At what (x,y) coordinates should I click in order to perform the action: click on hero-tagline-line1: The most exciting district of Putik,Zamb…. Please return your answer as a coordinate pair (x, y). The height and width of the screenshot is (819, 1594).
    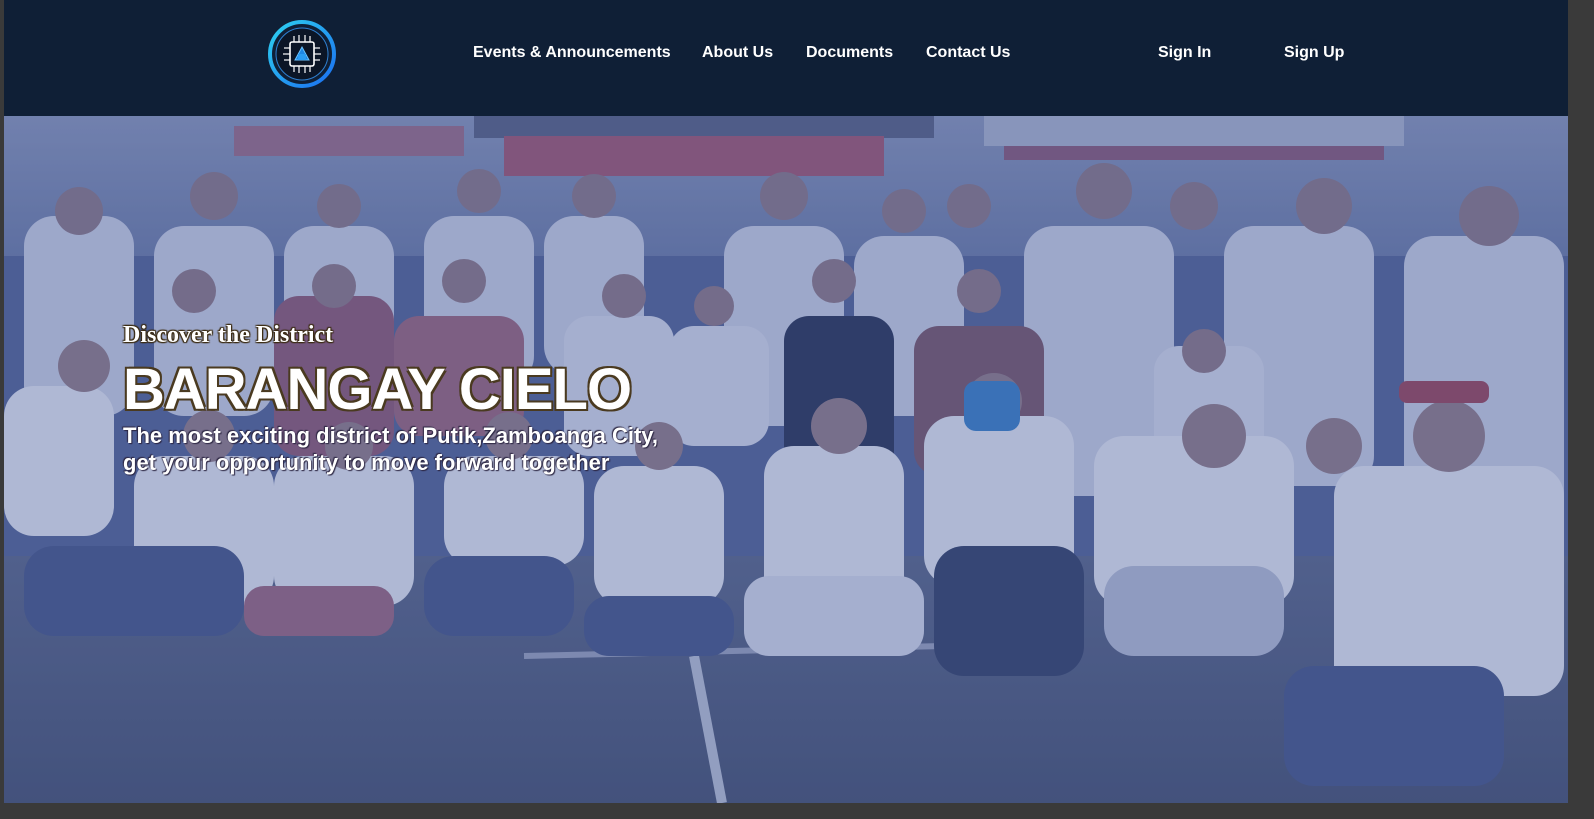
    Looking at the image, I should click on (390, 435).